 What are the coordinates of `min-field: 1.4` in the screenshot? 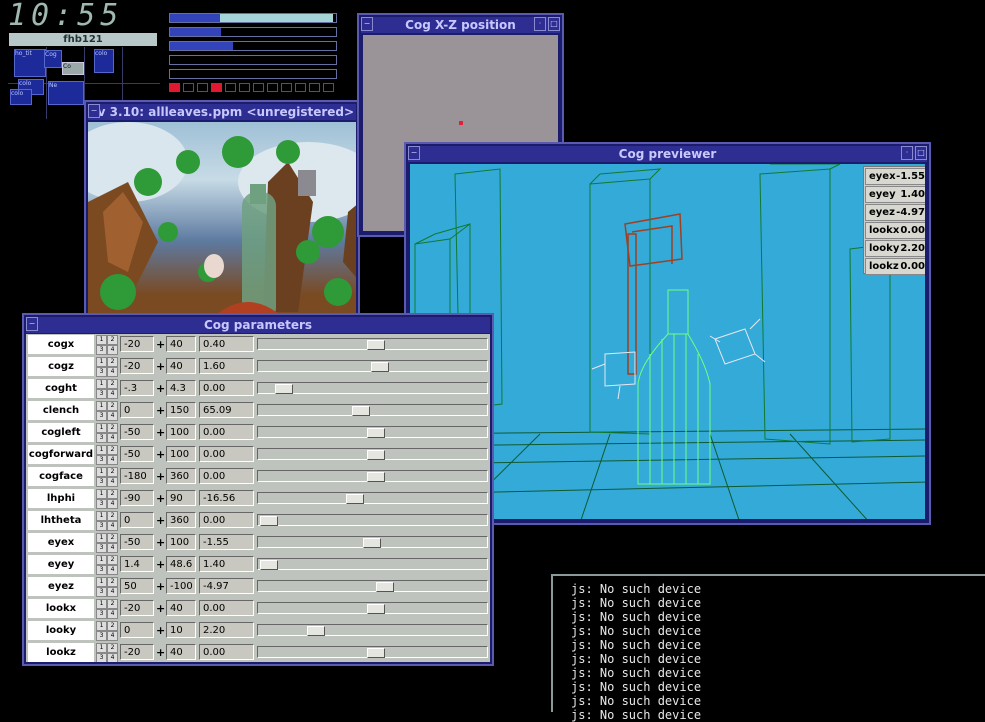 It's located at (137, 564).